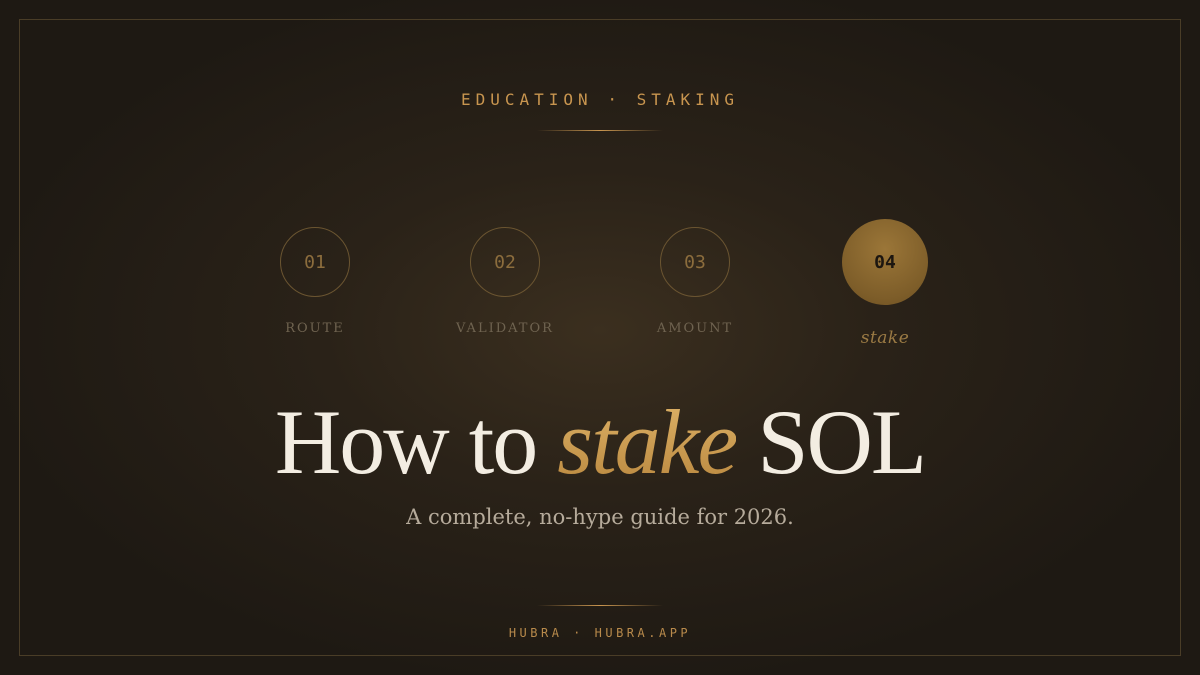 This screenshot has width=1200, height=675. Describe the element at coordinates (416, 442) in the screenshot. I see `title-before: How to` at that location.